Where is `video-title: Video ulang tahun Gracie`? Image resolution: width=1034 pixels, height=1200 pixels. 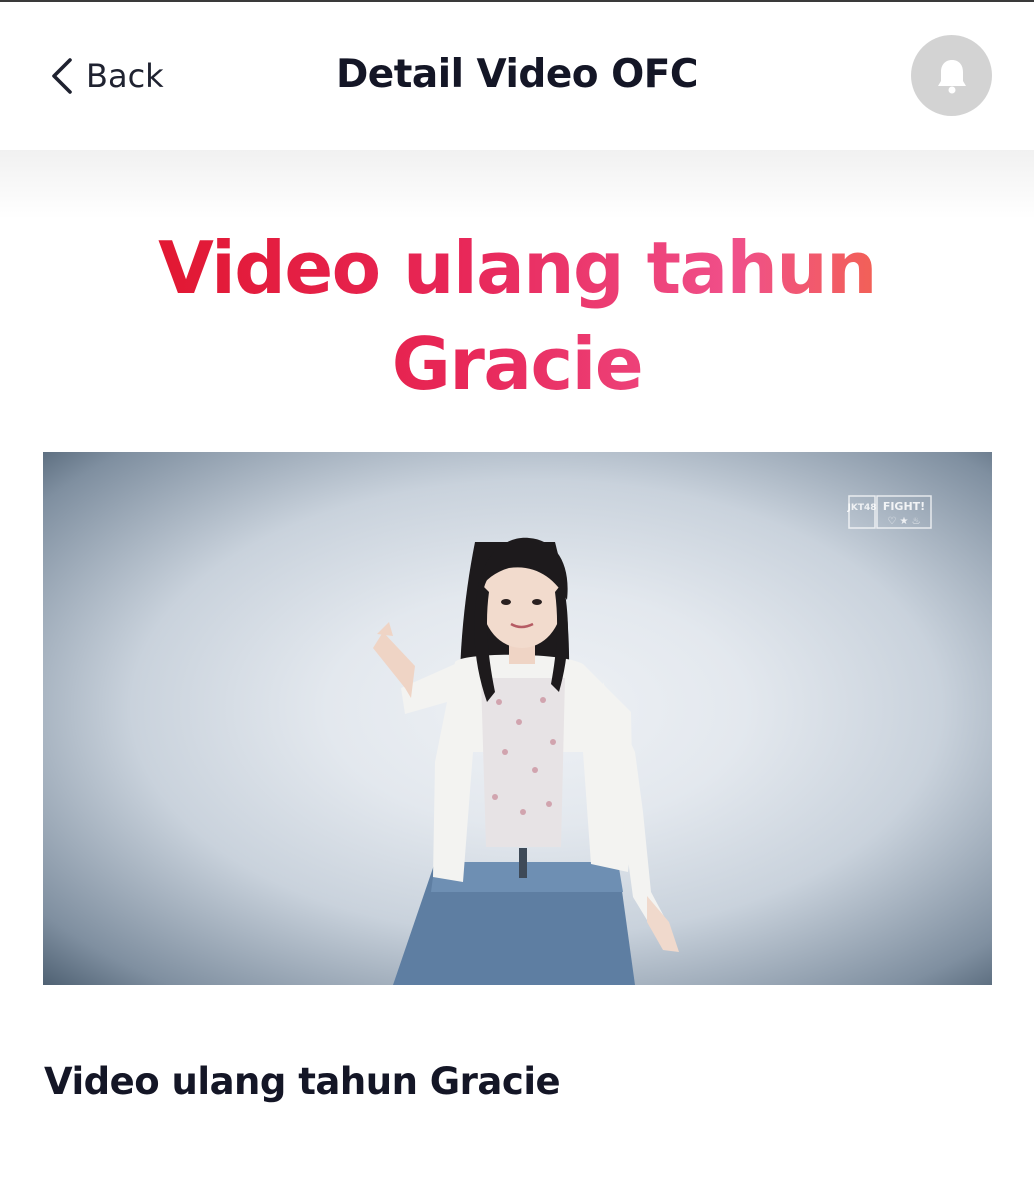
video-title: Video ulang tahun Gracie is located at coordinates (302, 1081).